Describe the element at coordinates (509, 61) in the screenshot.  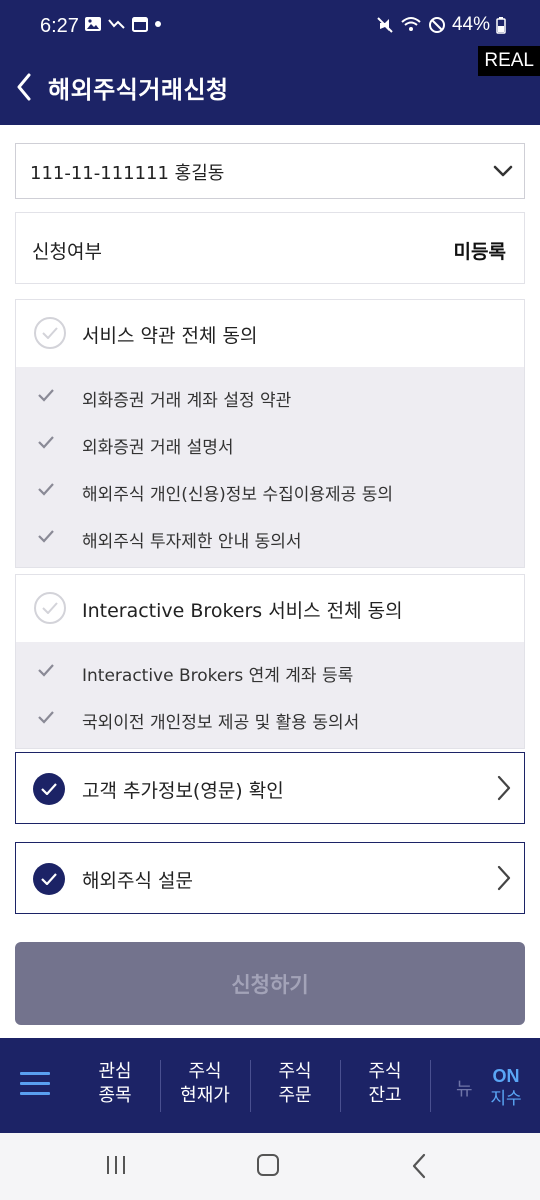
I see `real-badge: REAL` at that location.